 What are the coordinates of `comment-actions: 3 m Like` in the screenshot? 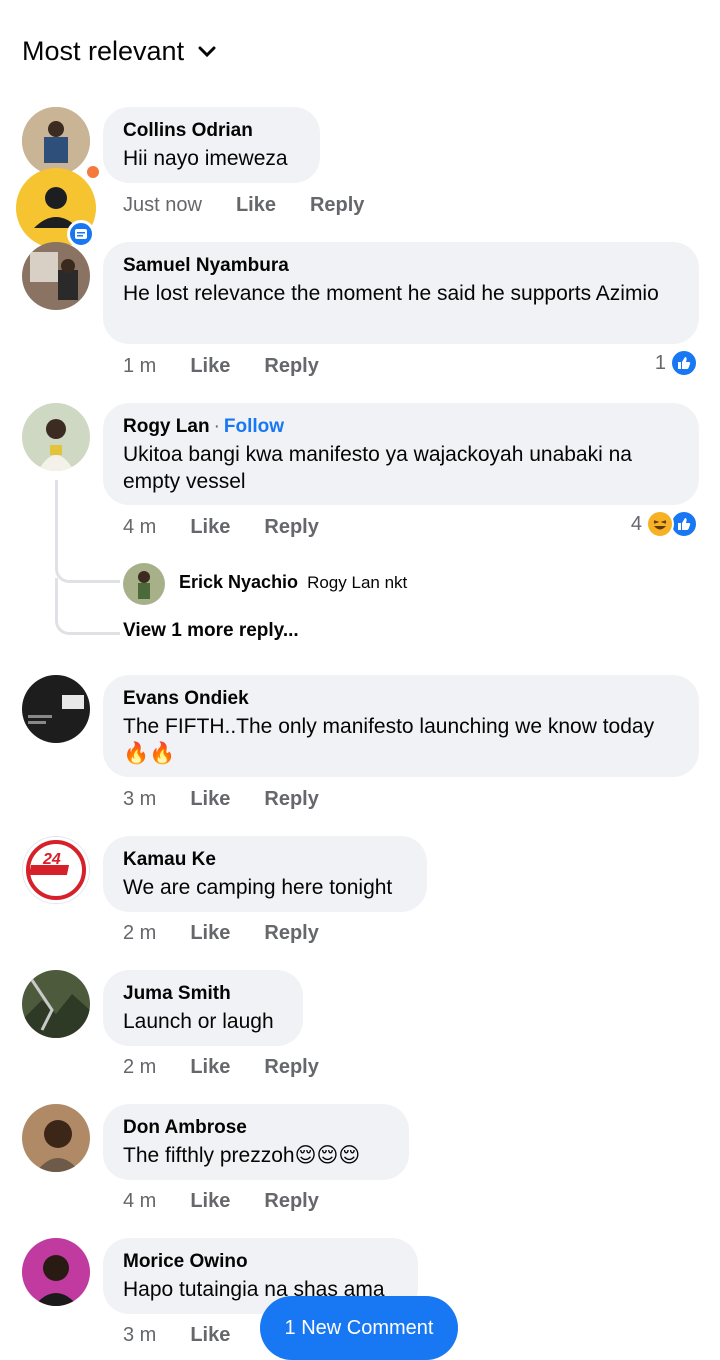 It's located at (176, 1335).